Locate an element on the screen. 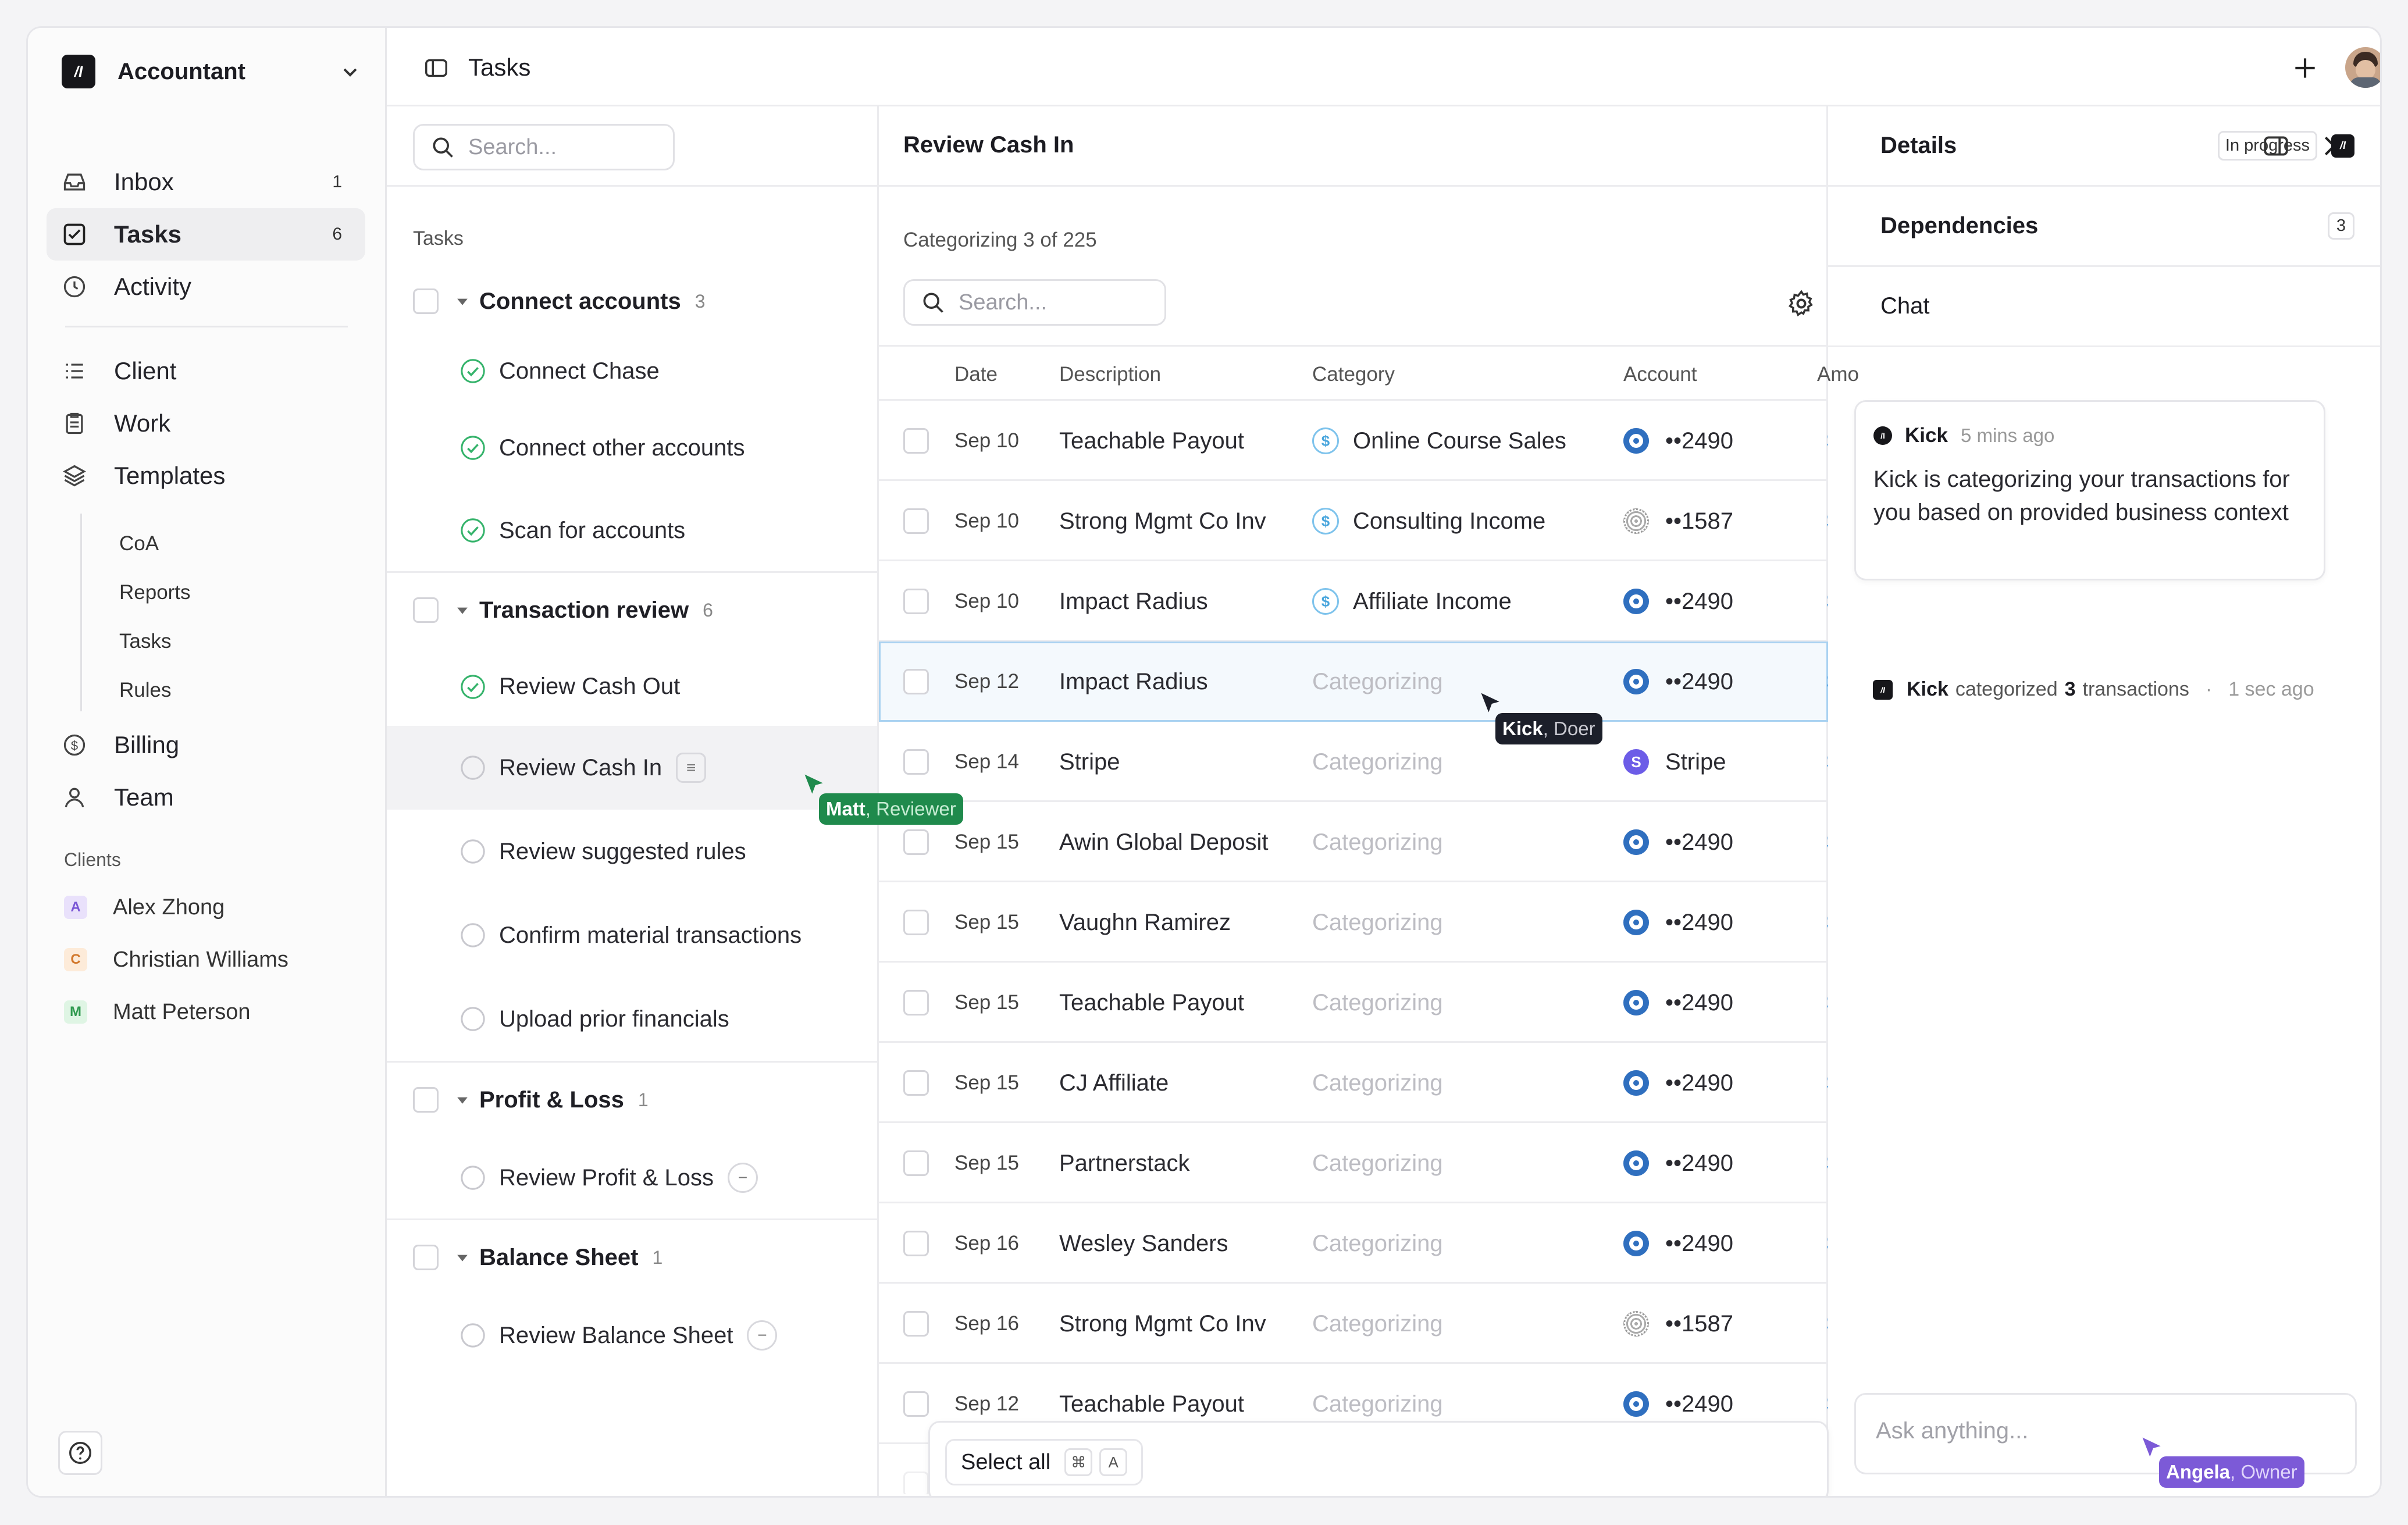  nav-item-inbox: Inbox 1 is located at coordinates (206, 182).